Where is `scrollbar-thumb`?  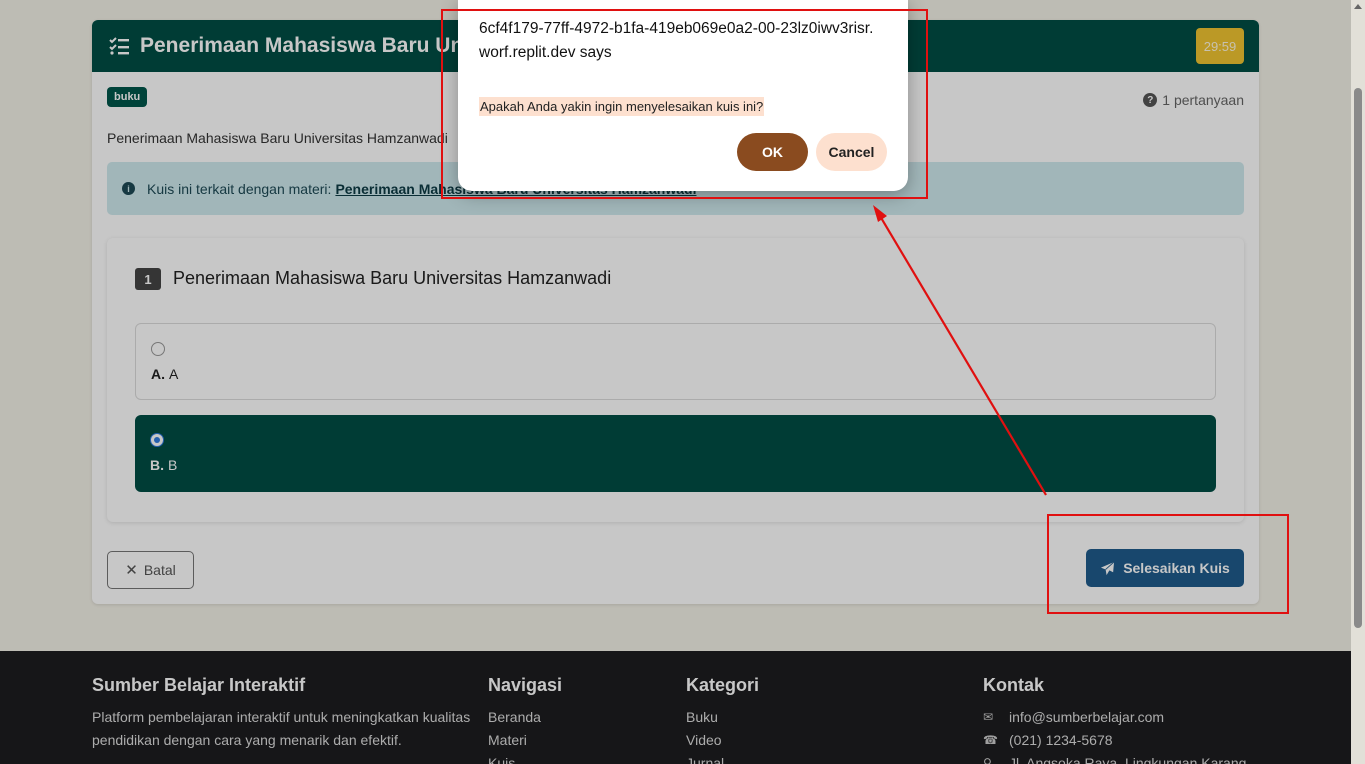
scrollbar-thumb is located at coordinates (1358, 358).